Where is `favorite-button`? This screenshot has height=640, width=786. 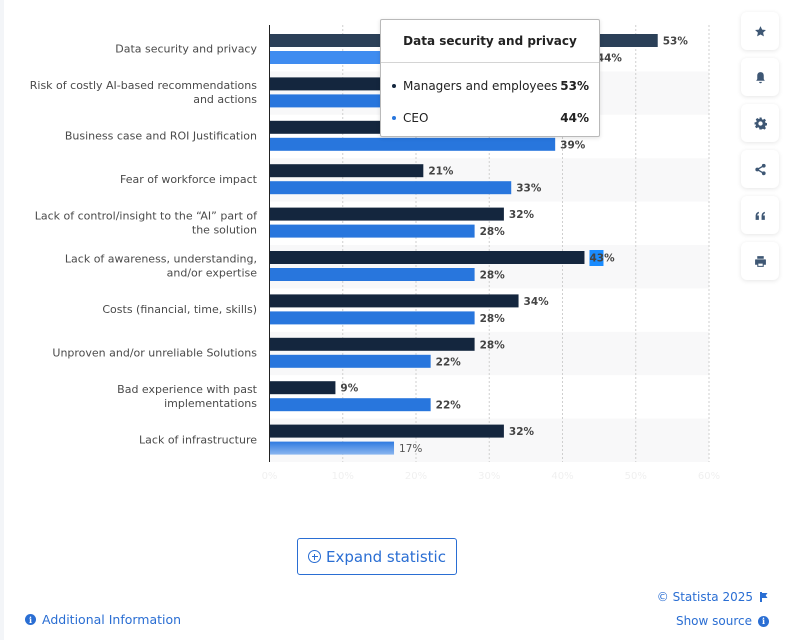 favorite-button is located at coordinates (760, 31).